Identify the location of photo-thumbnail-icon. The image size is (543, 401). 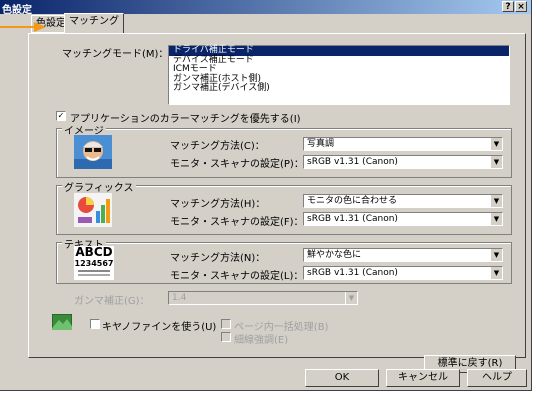
(93, 152).